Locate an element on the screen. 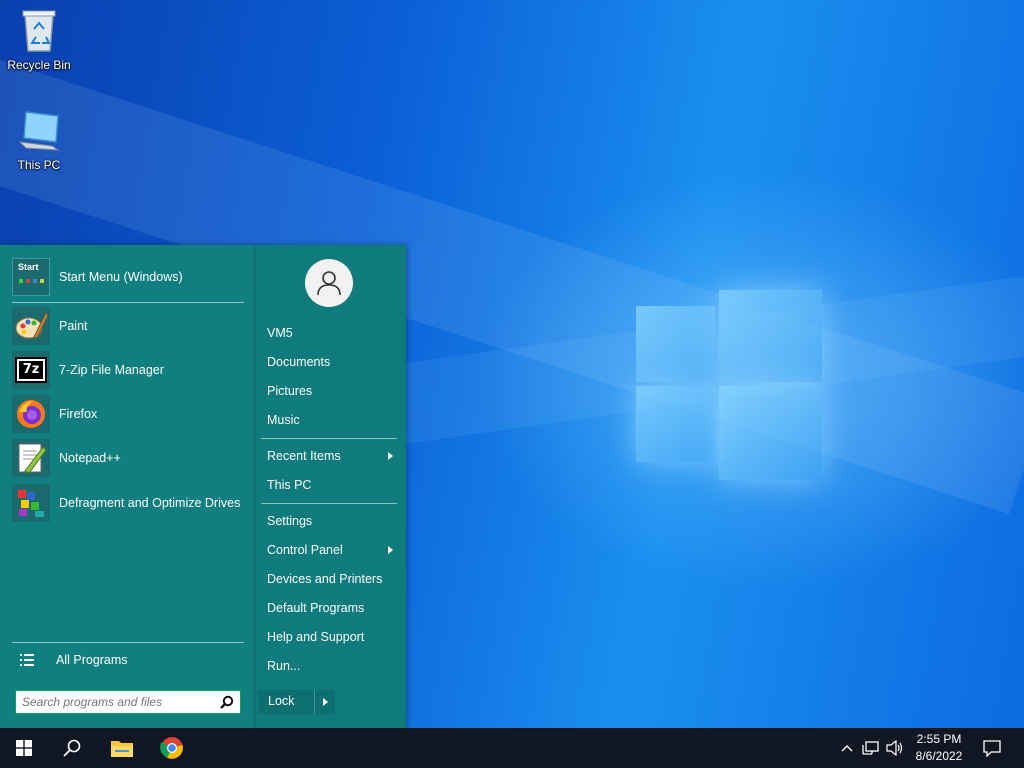 This screenshot has height=768, width=1024. clock-date: 8/6/2022 is located at coordinates (939, 756).